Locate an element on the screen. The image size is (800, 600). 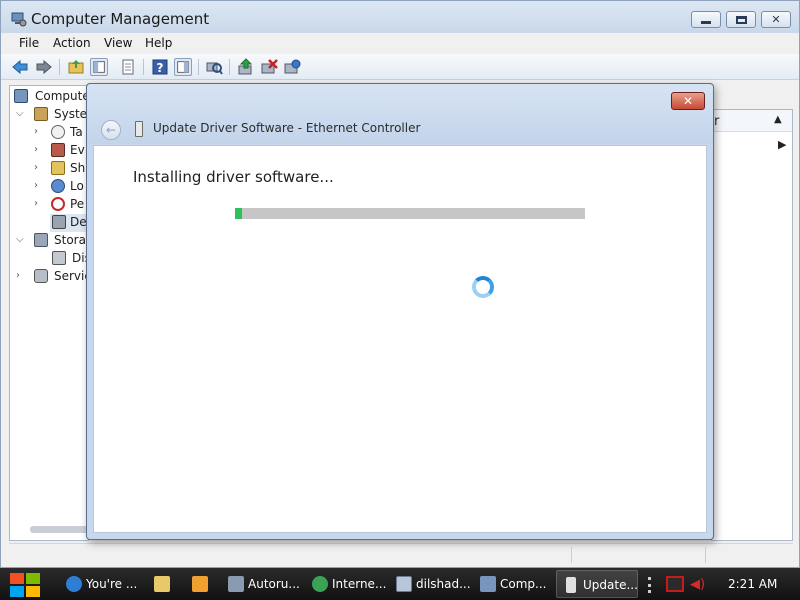
maximize-button is located at coordinates (741, 19).